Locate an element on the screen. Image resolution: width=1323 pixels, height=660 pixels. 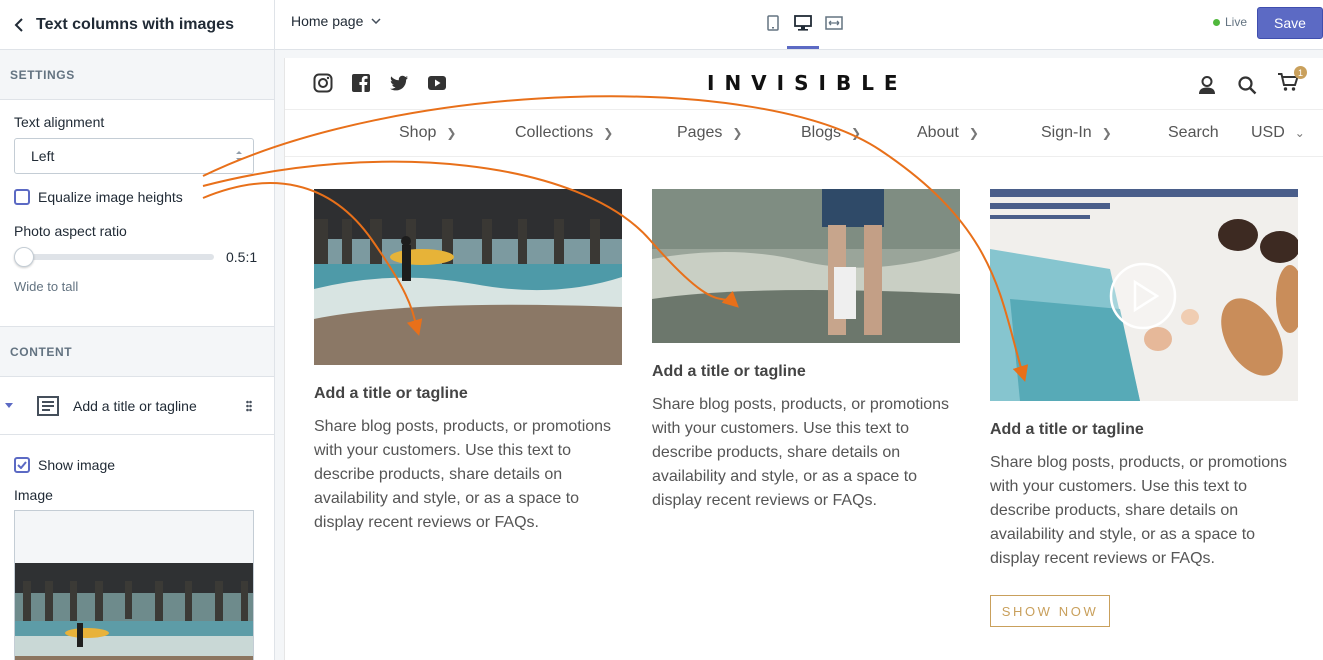
settings-heading: SETTINGS is located at coordinates (137, 75).